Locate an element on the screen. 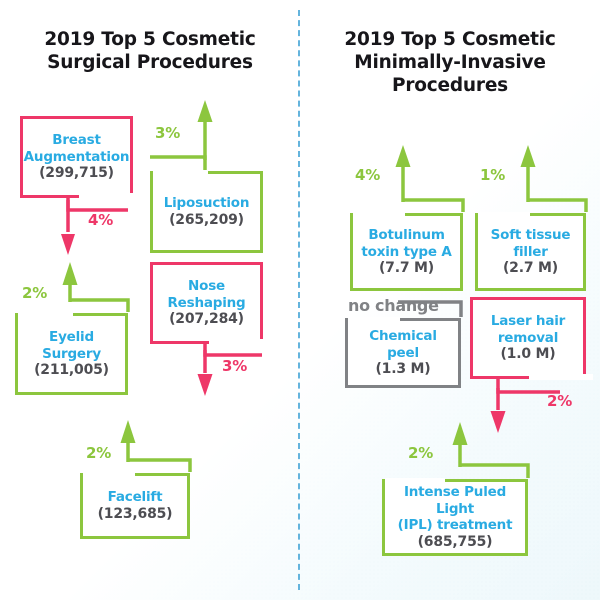  procedure-value: (207,284) is located at coordinates (206, 319).